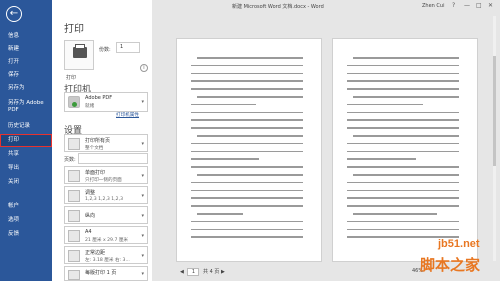  I want to click on pages-icon, so click(74, 144).